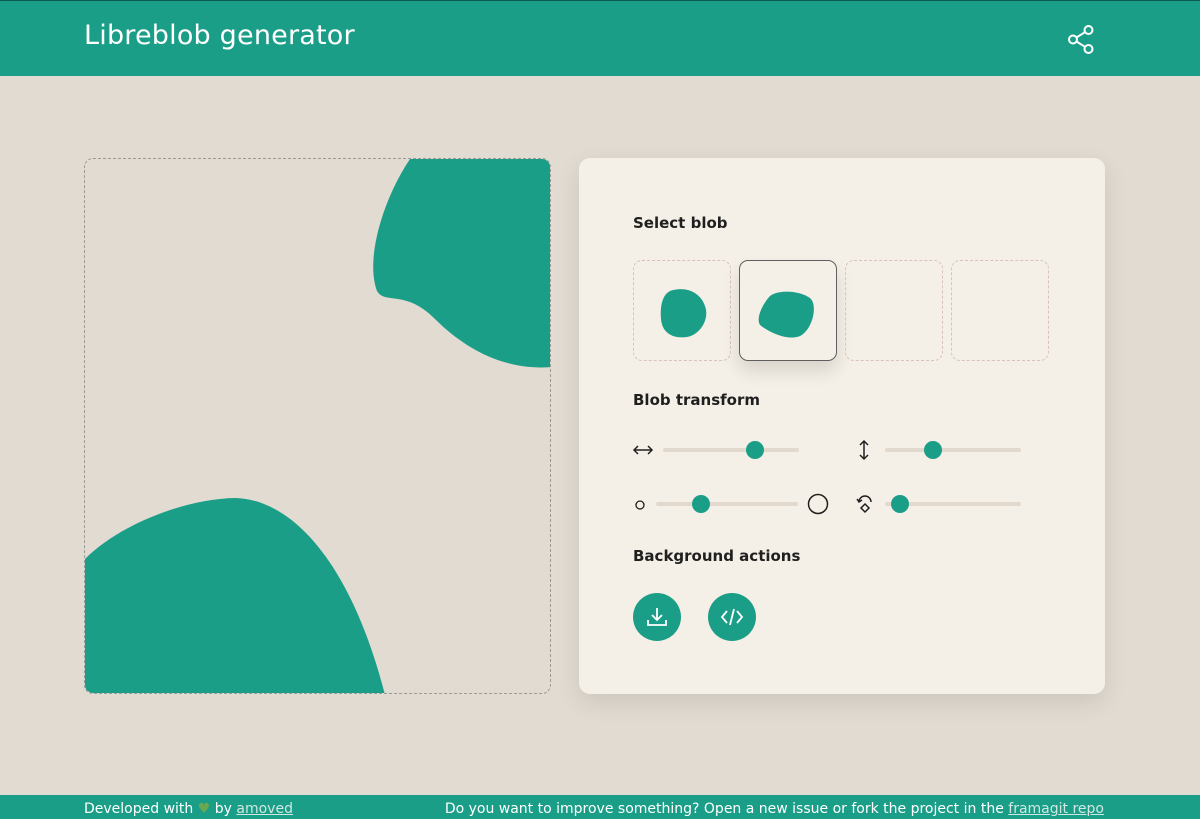 This screenshot has width=1200, height=819. What do you see at coordinates (864, 504) in the screenshot?
I see `rotate-icon` at bounding box center [864, 504].